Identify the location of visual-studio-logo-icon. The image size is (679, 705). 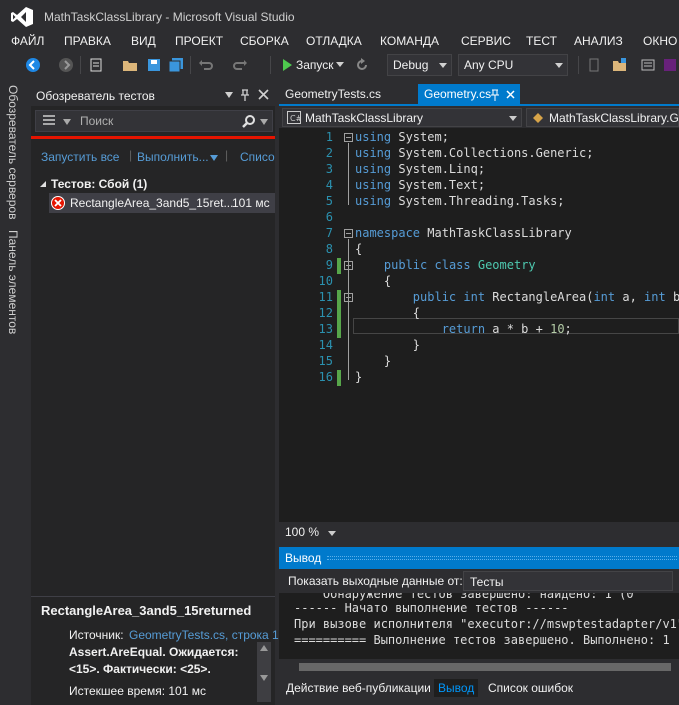
(22, 17).